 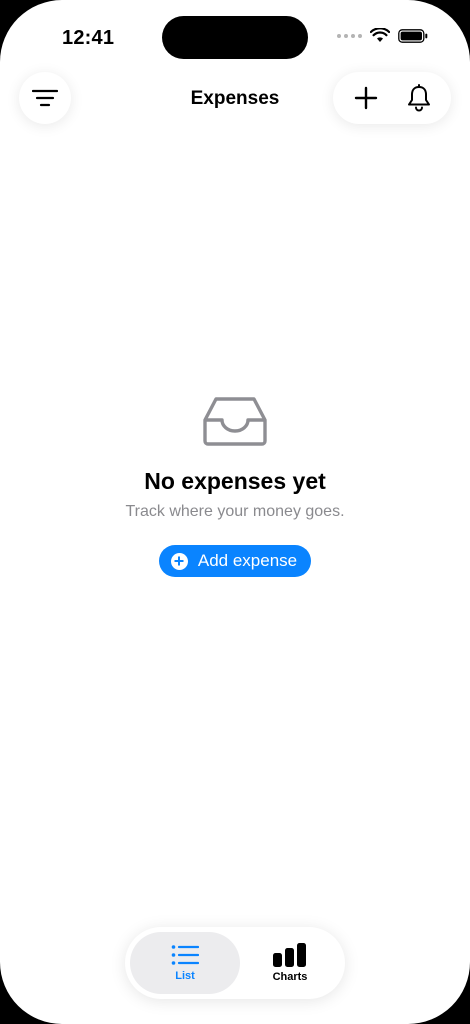 I want to click on wifi-icon, so click(x=380, y=35).